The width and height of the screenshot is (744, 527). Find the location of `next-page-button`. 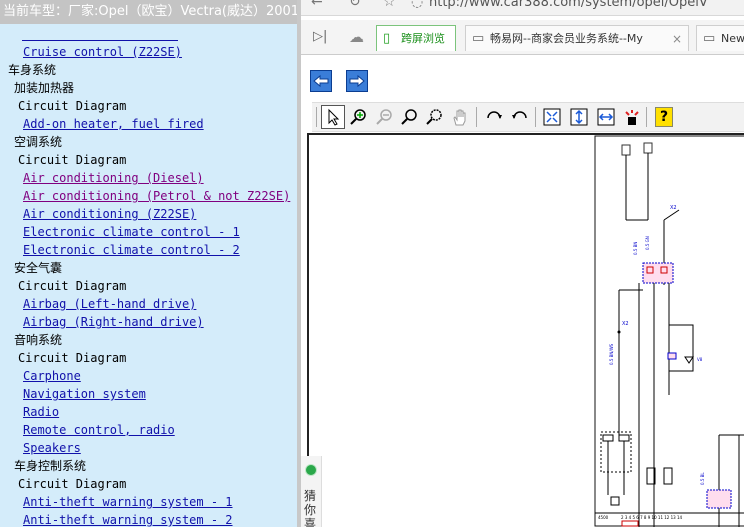

next-page-button is located at coordinates (357, 81).